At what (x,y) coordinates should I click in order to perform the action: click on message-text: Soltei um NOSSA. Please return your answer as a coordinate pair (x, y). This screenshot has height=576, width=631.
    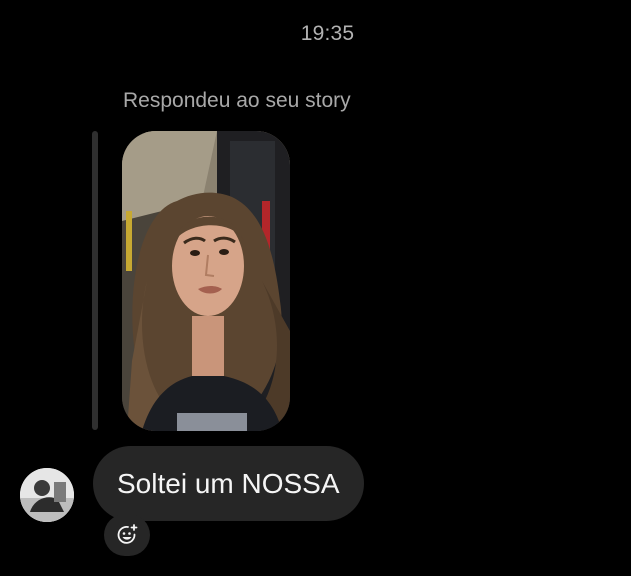
    Looking at the image, I should click on (228, 483).